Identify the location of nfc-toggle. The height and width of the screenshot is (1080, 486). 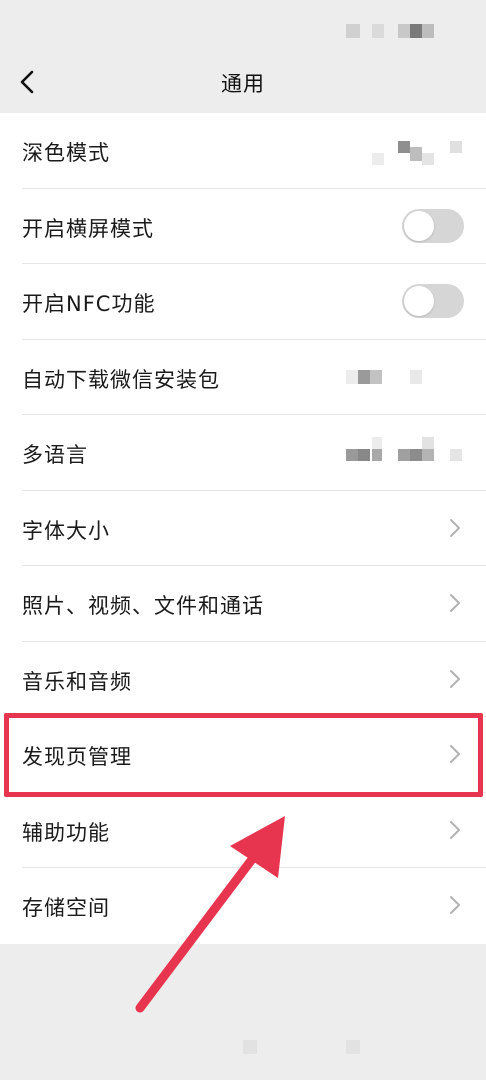
(433, 301).